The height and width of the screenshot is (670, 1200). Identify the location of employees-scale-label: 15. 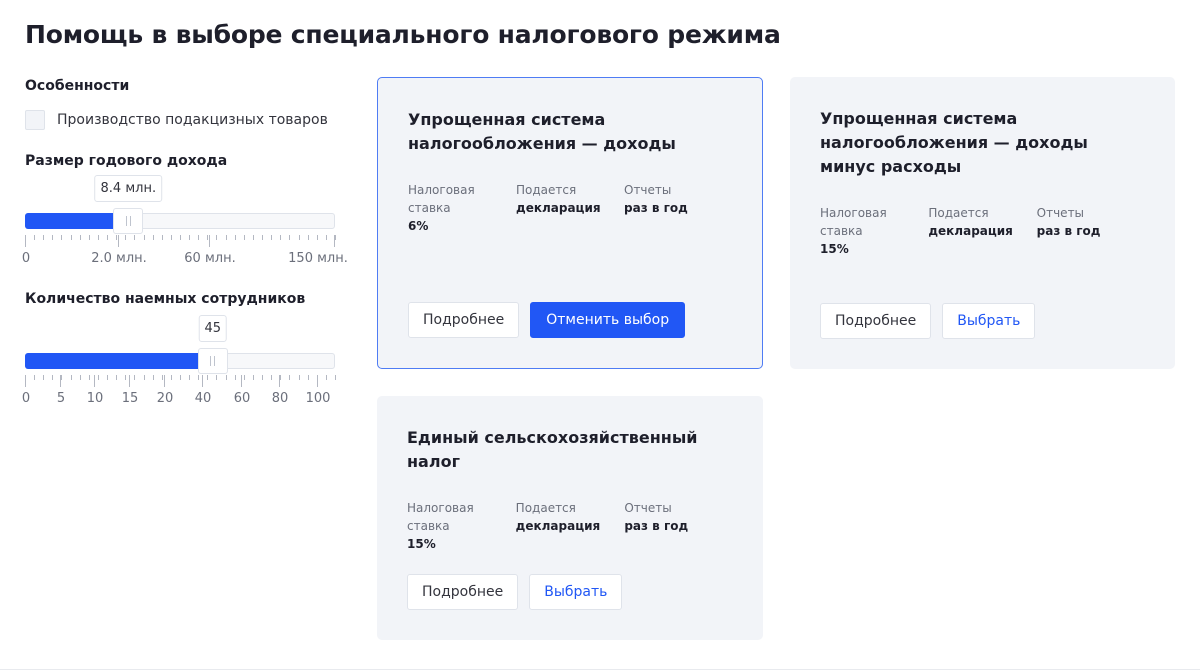
(130, 398).